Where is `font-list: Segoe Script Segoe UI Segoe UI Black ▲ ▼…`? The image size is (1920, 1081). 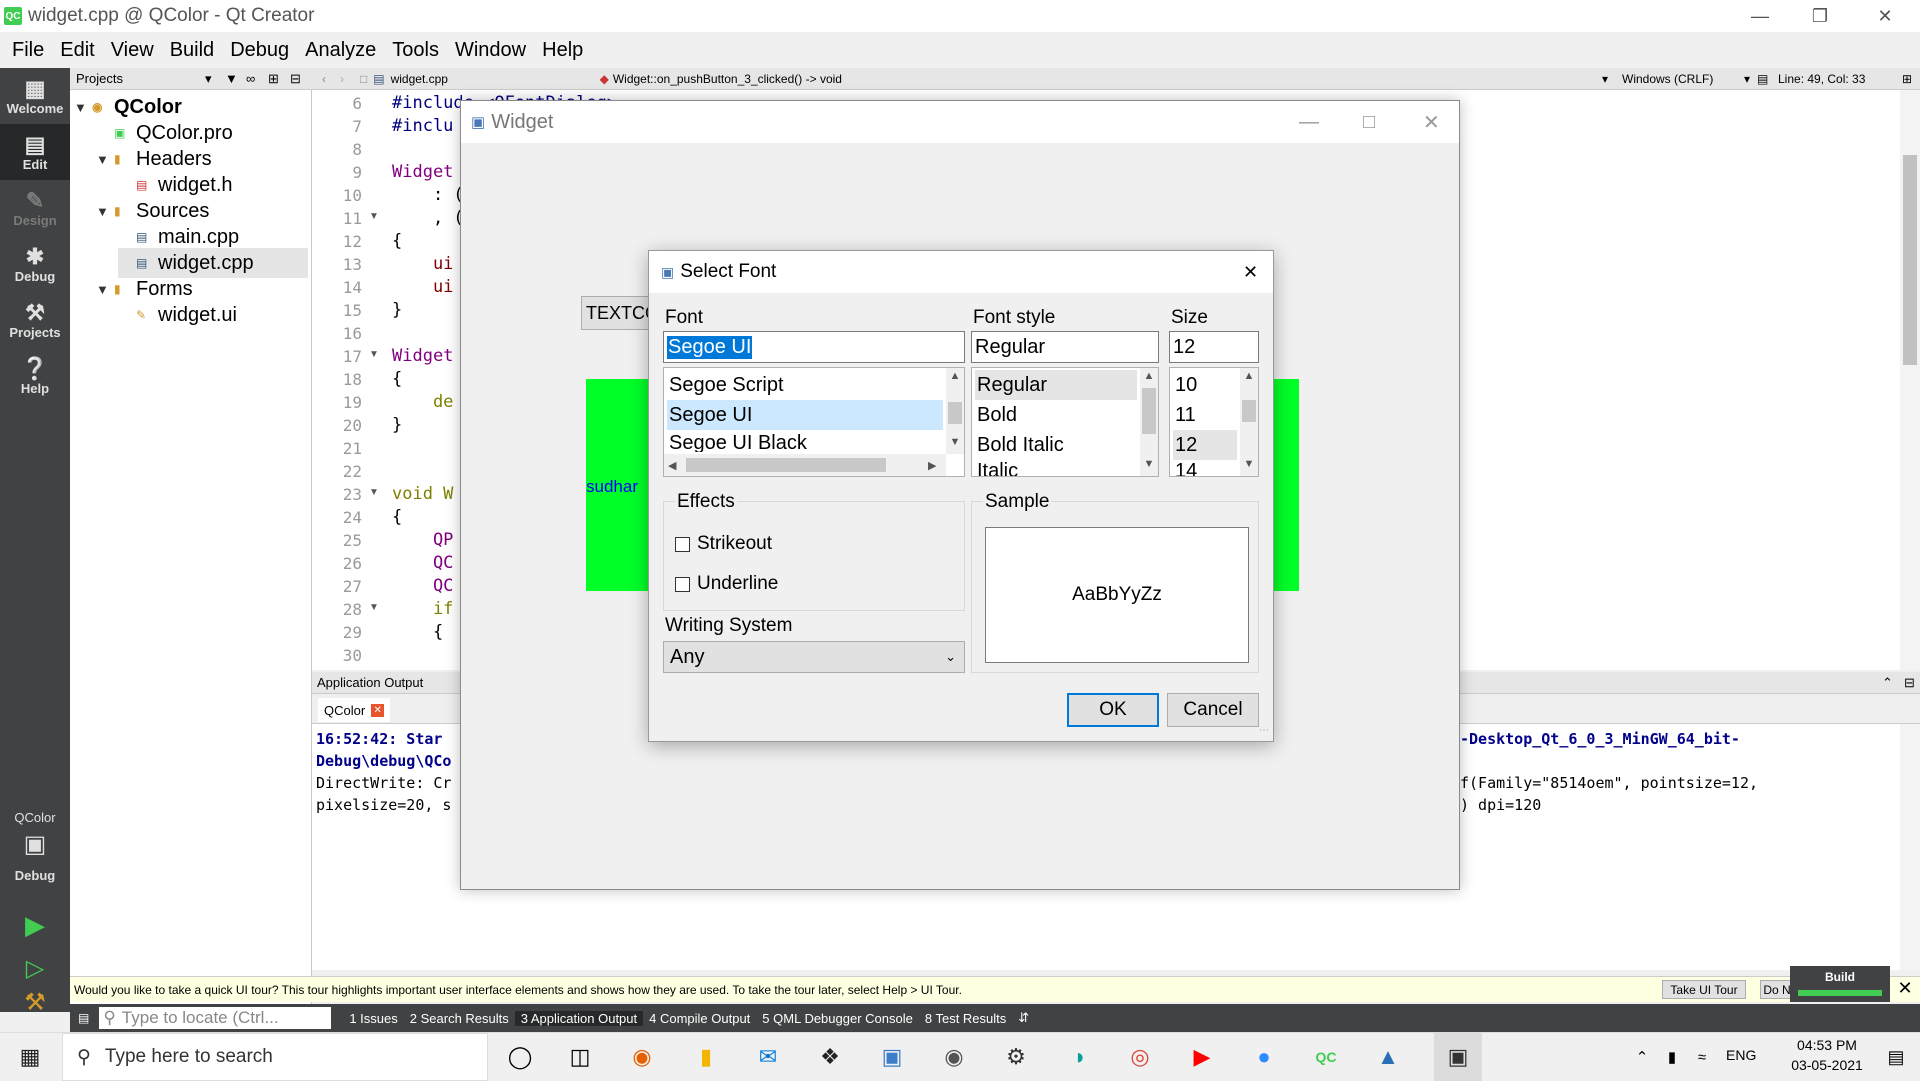
font-list: Segoe Script Segoe UI Segoe UI Black ▲ ▼… is located at coordinates (814, 422).